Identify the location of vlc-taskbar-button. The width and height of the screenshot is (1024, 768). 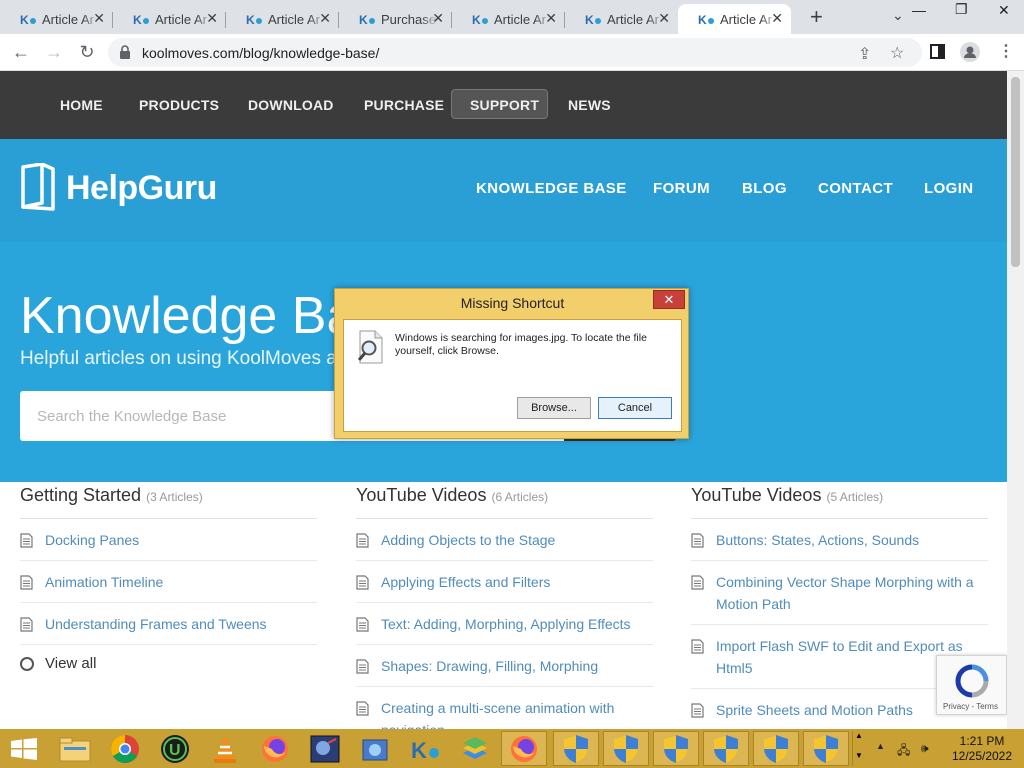
(225, 748).